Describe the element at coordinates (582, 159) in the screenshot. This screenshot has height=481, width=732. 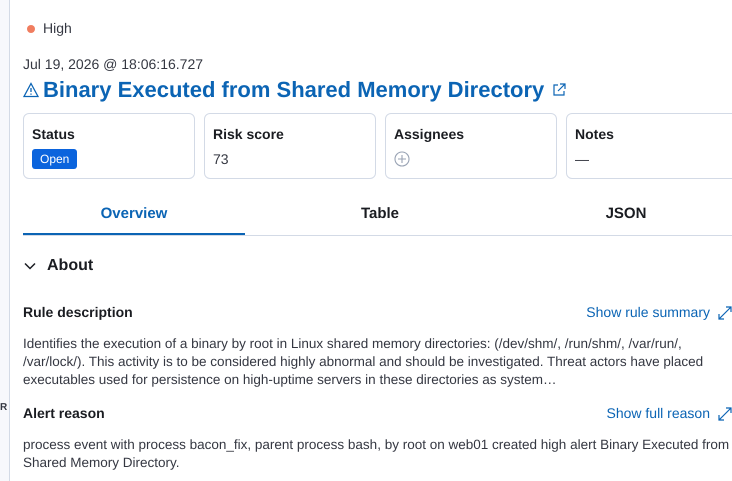
I see `card-value: —` at that location.